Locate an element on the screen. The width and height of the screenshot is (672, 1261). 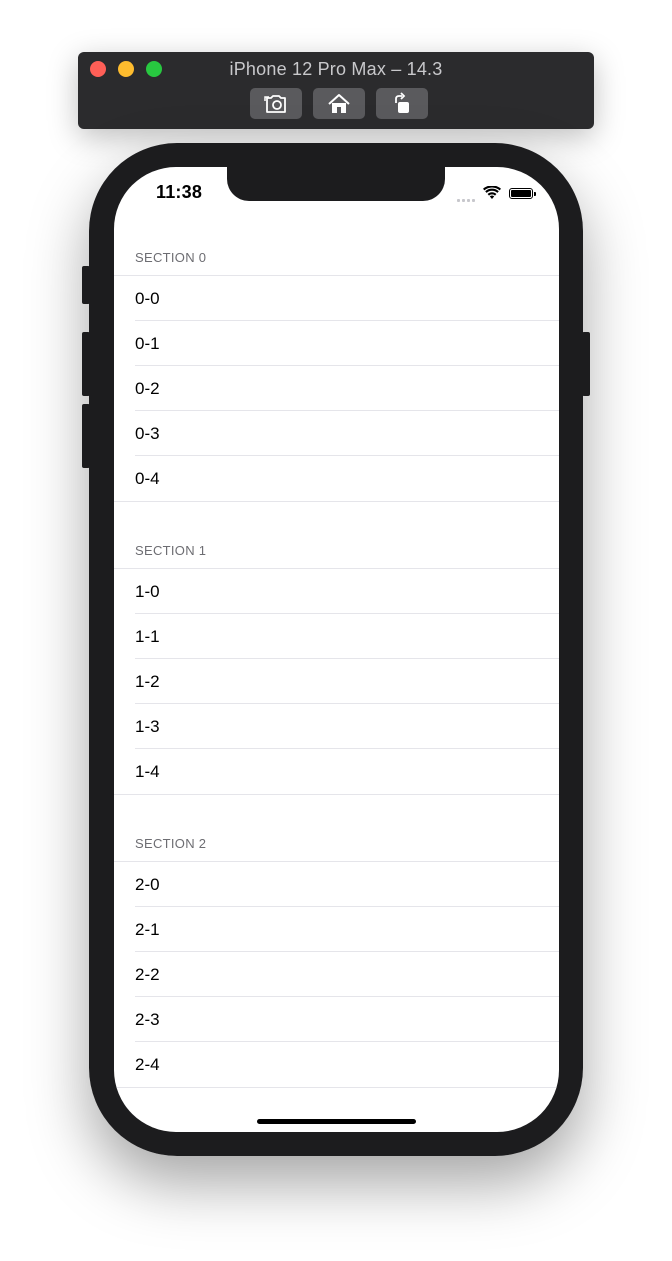
section-header: SECTION 2 is located at coordinates (336, 849).